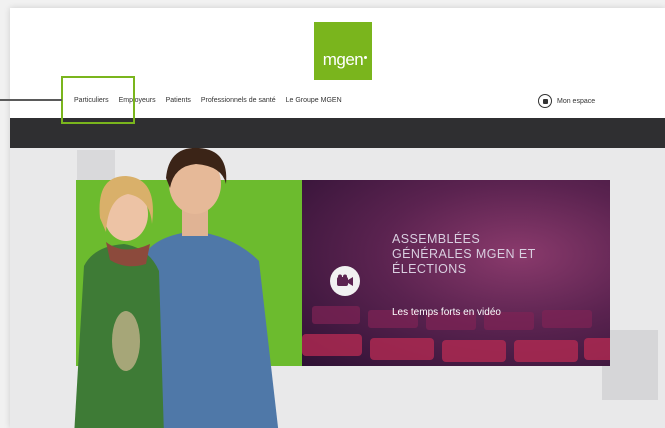 The image size is (665, 428). I want to click on lock-icon, so click(545, 101).